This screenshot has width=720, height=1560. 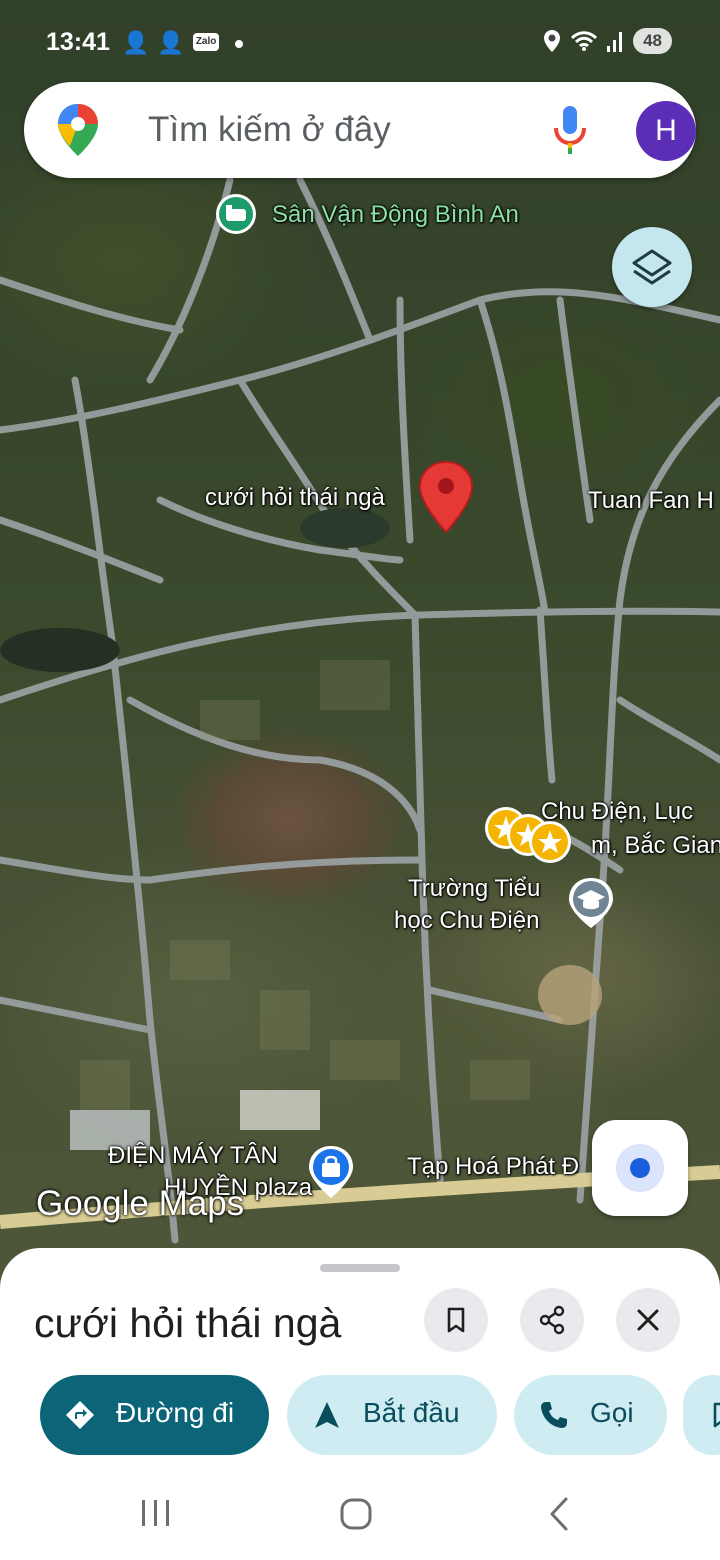 What do you see at coordinates (80, 1415) in the screenshot?
I see `directions-icon` at bounding box center [80, 1415].